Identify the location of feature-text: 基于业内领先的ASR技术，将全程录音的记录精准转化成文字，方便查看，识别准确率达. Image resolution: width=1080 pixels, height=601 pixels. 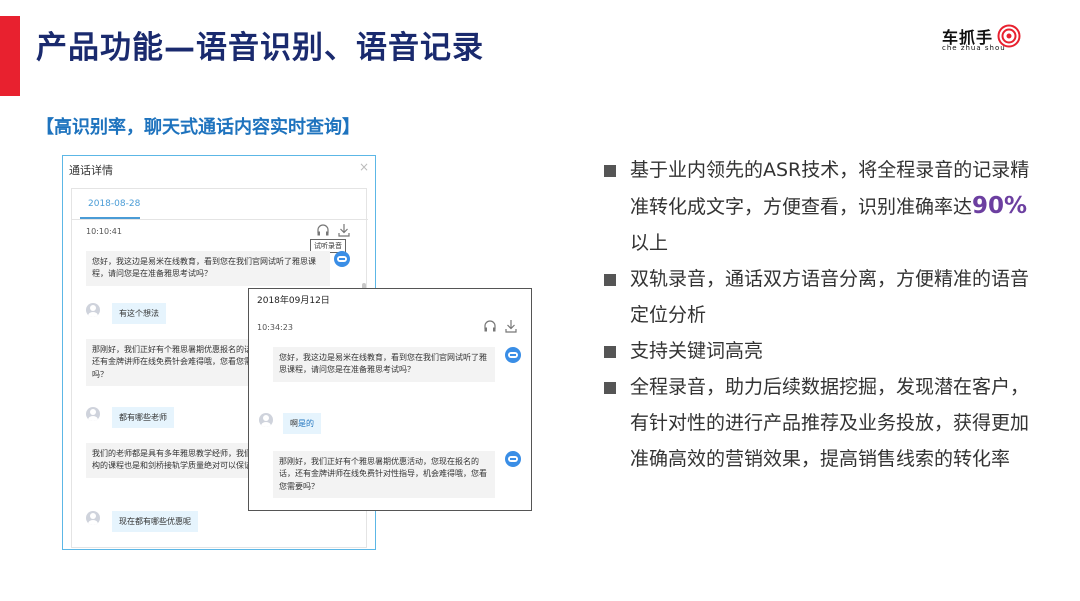
(830, 188).